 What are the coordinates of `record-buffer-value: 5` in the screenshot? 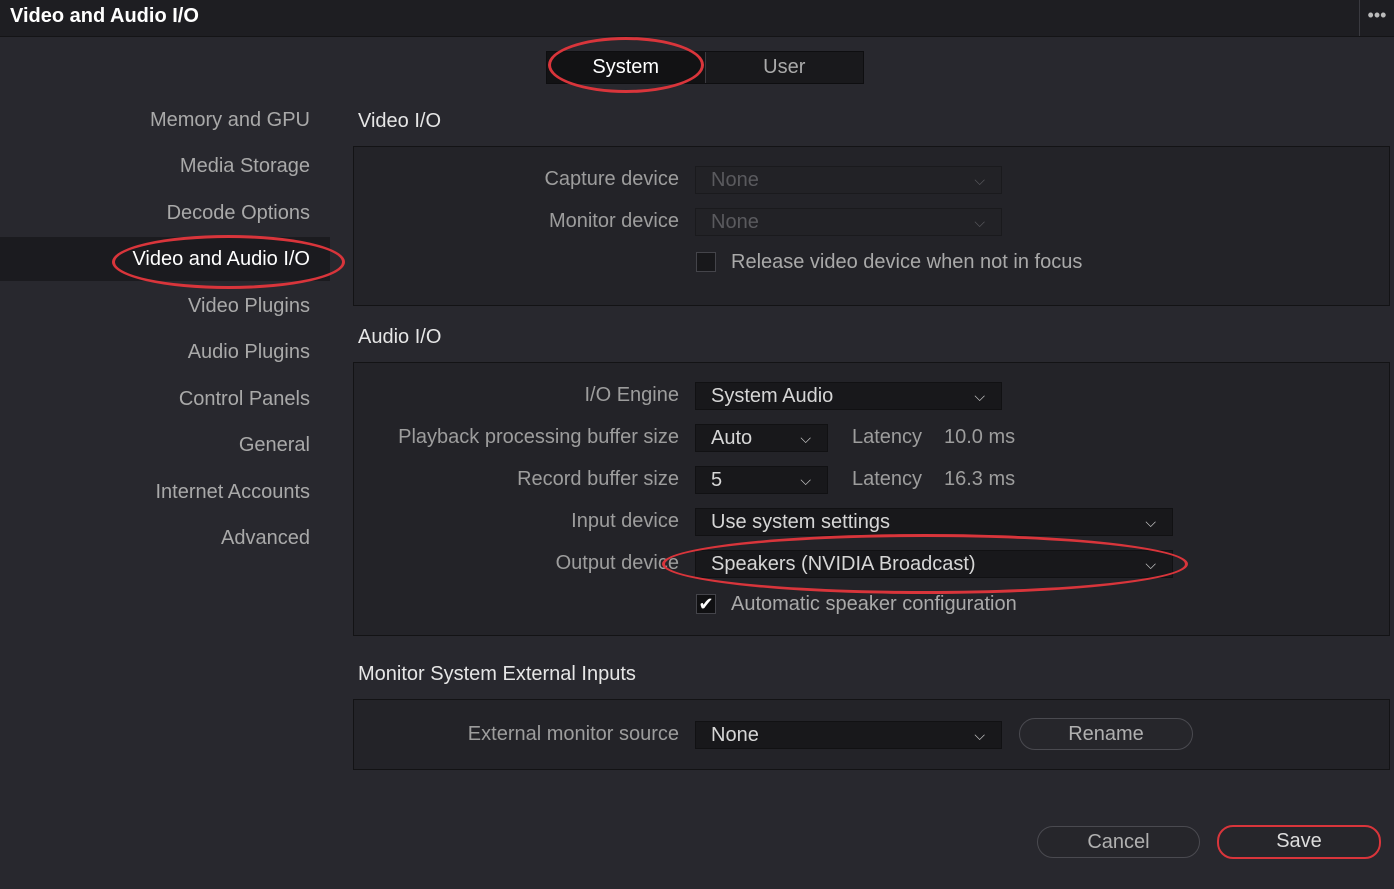 It's located at (717, 480).